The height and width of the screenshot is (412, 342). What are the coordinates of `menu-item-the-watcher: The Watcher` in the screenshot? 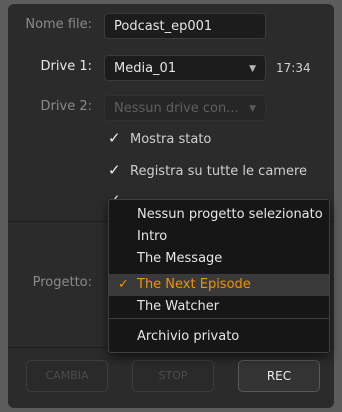 It's located at (219, 307).